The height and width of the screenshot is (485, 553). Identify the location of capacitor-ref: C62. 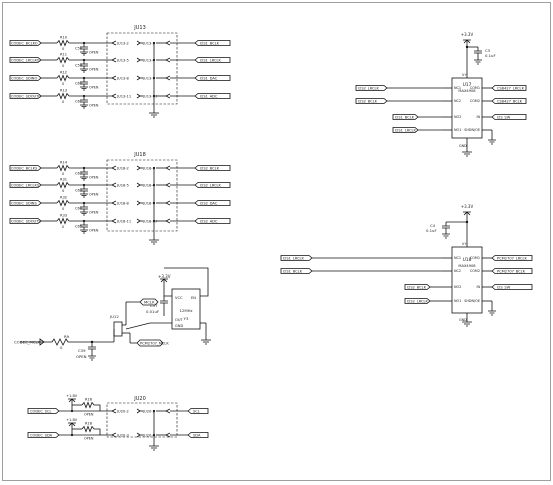
(78, 174).